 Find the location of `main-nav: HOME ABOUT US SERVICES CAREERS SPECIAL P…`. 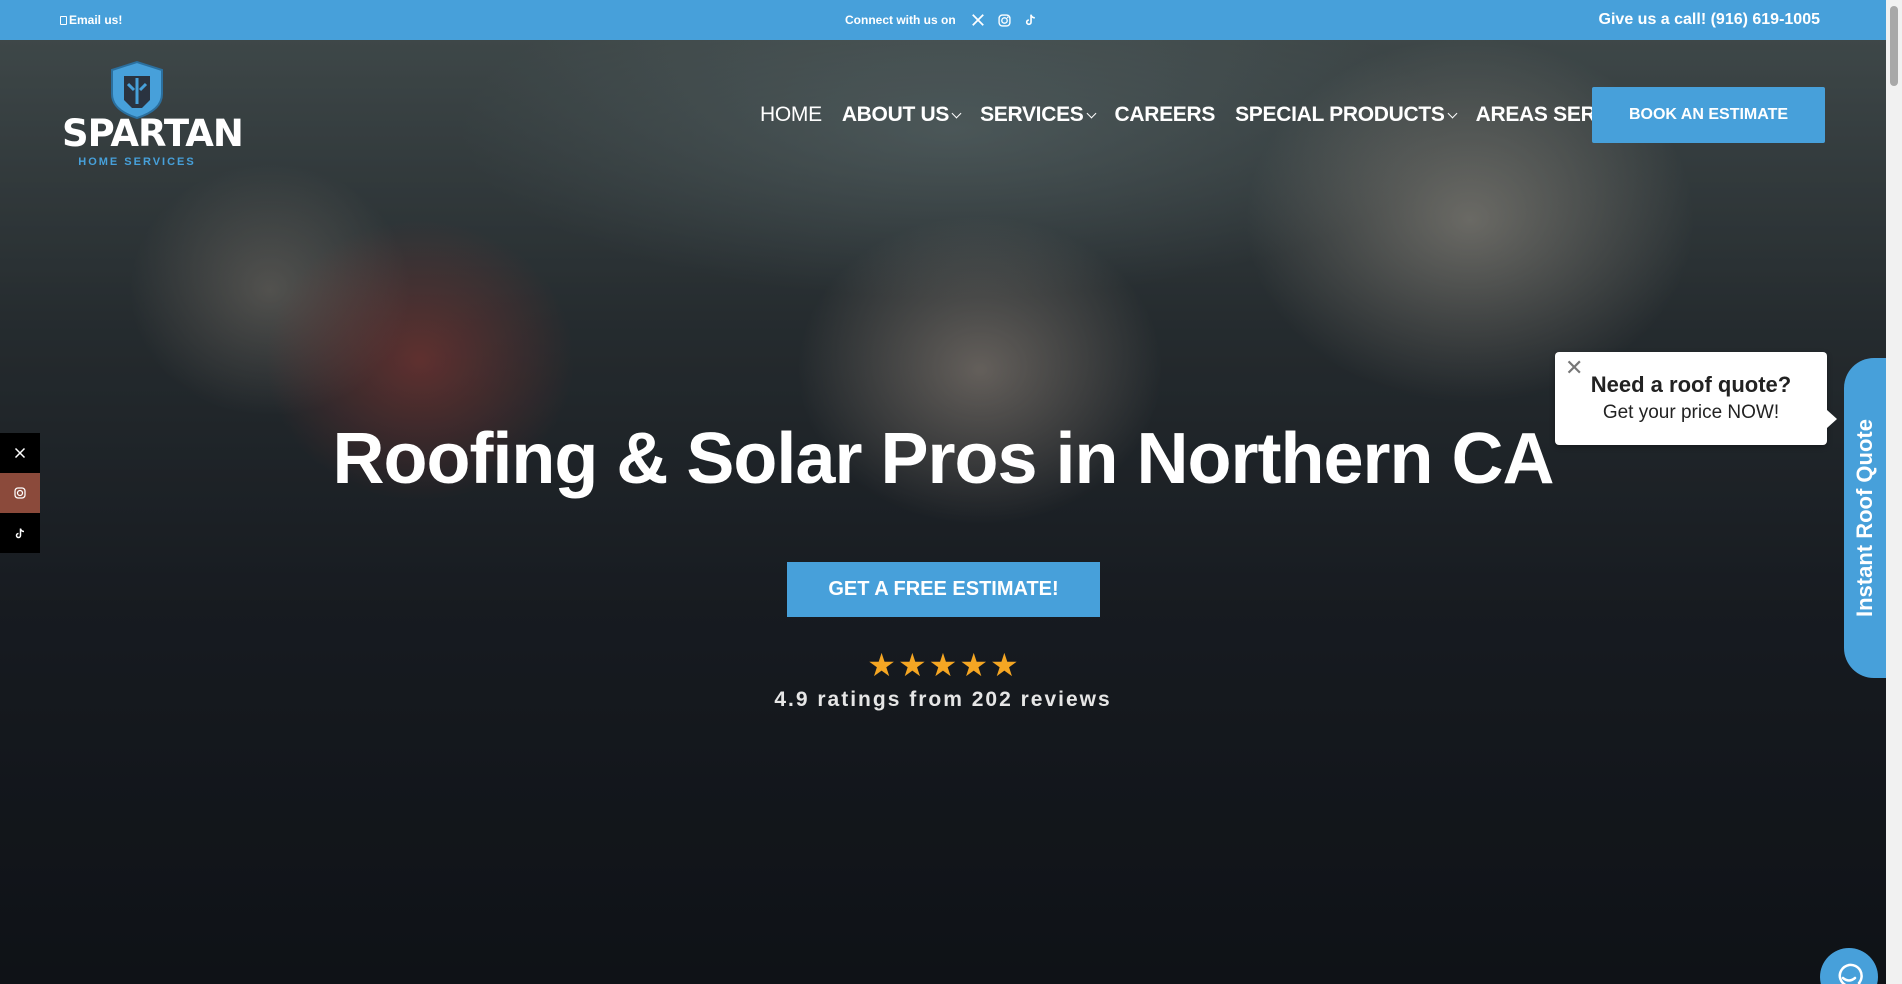

main-nav: HOME ABOUT US SERVICES CAREERS SPECIAL P… is located at coordinates (1208, 115).